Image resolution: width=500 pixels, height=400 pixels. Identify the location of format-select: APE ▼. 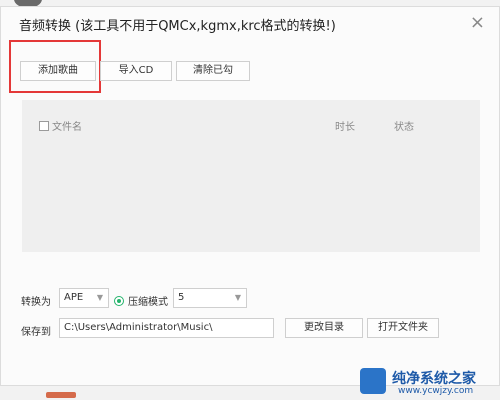
(84, 298).